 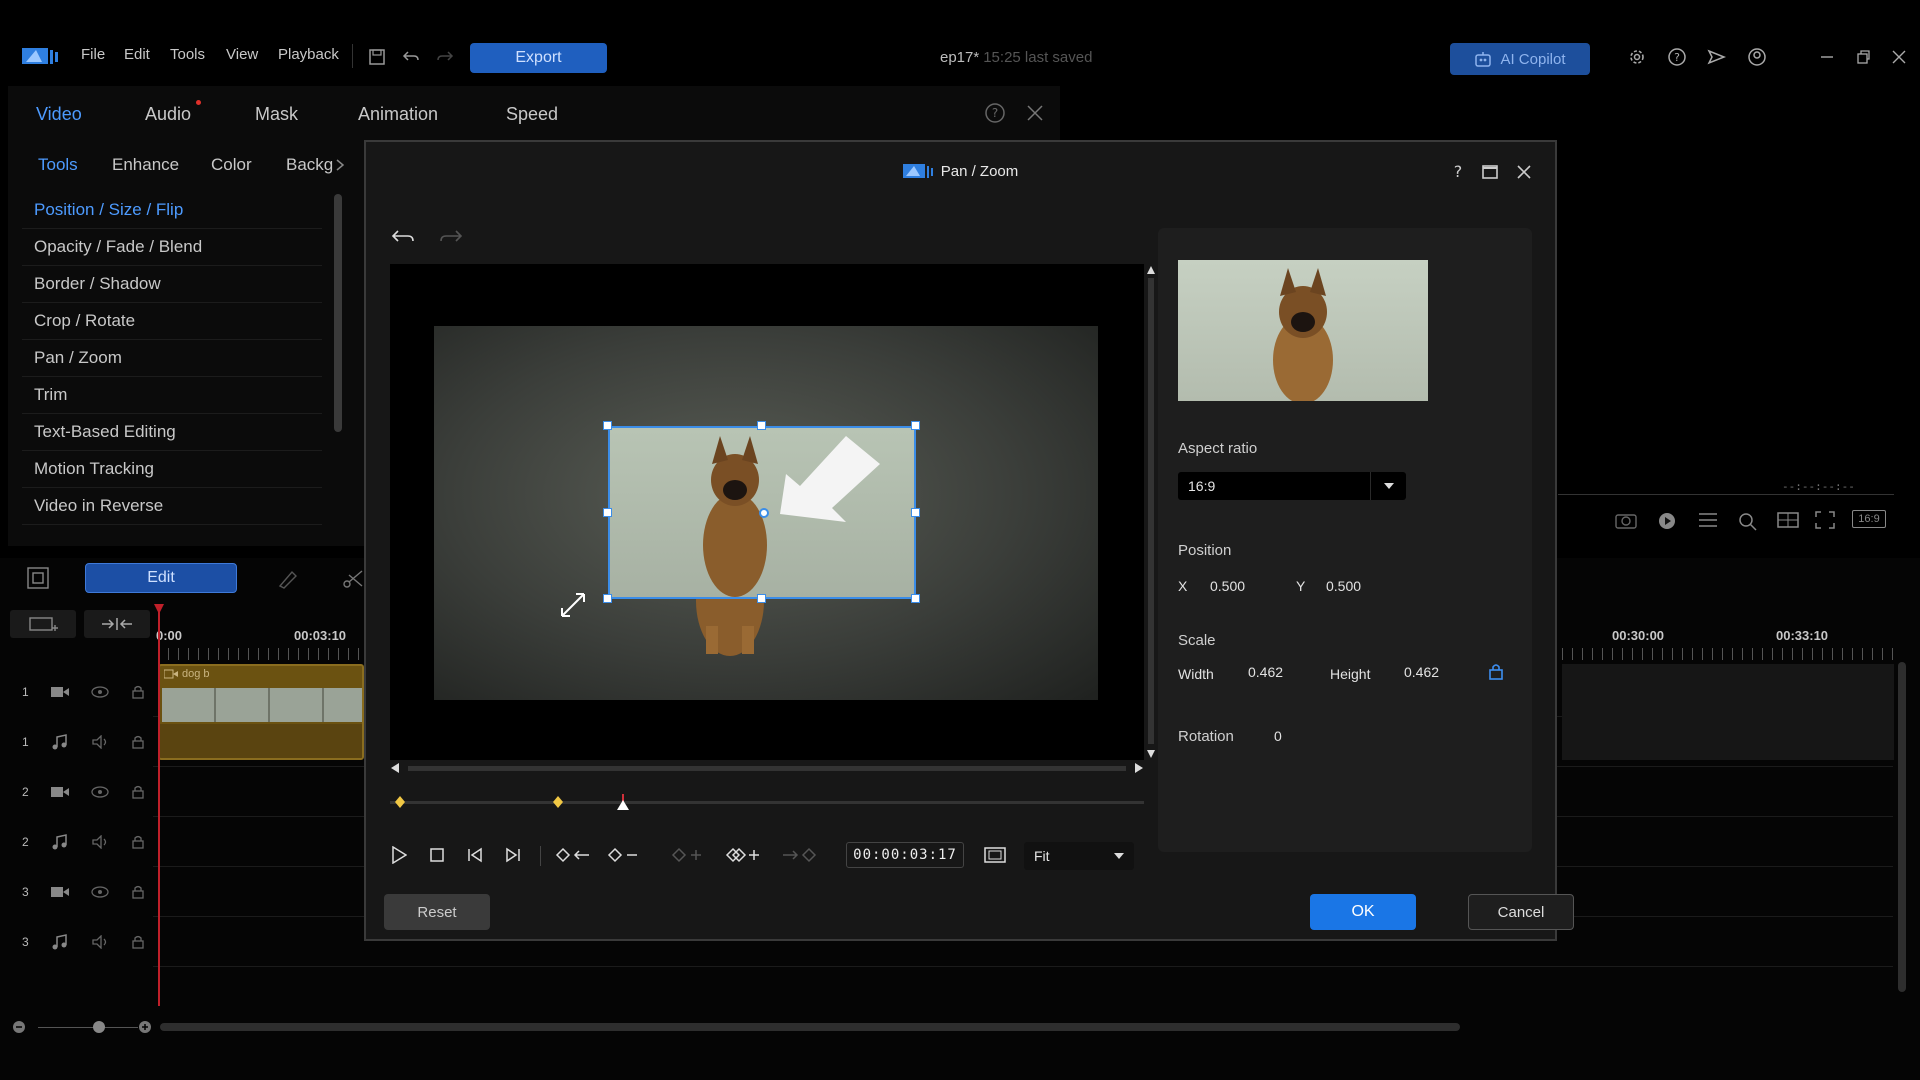 I want to click on resize-handle-bottom-right, so click(x=915, y=598).